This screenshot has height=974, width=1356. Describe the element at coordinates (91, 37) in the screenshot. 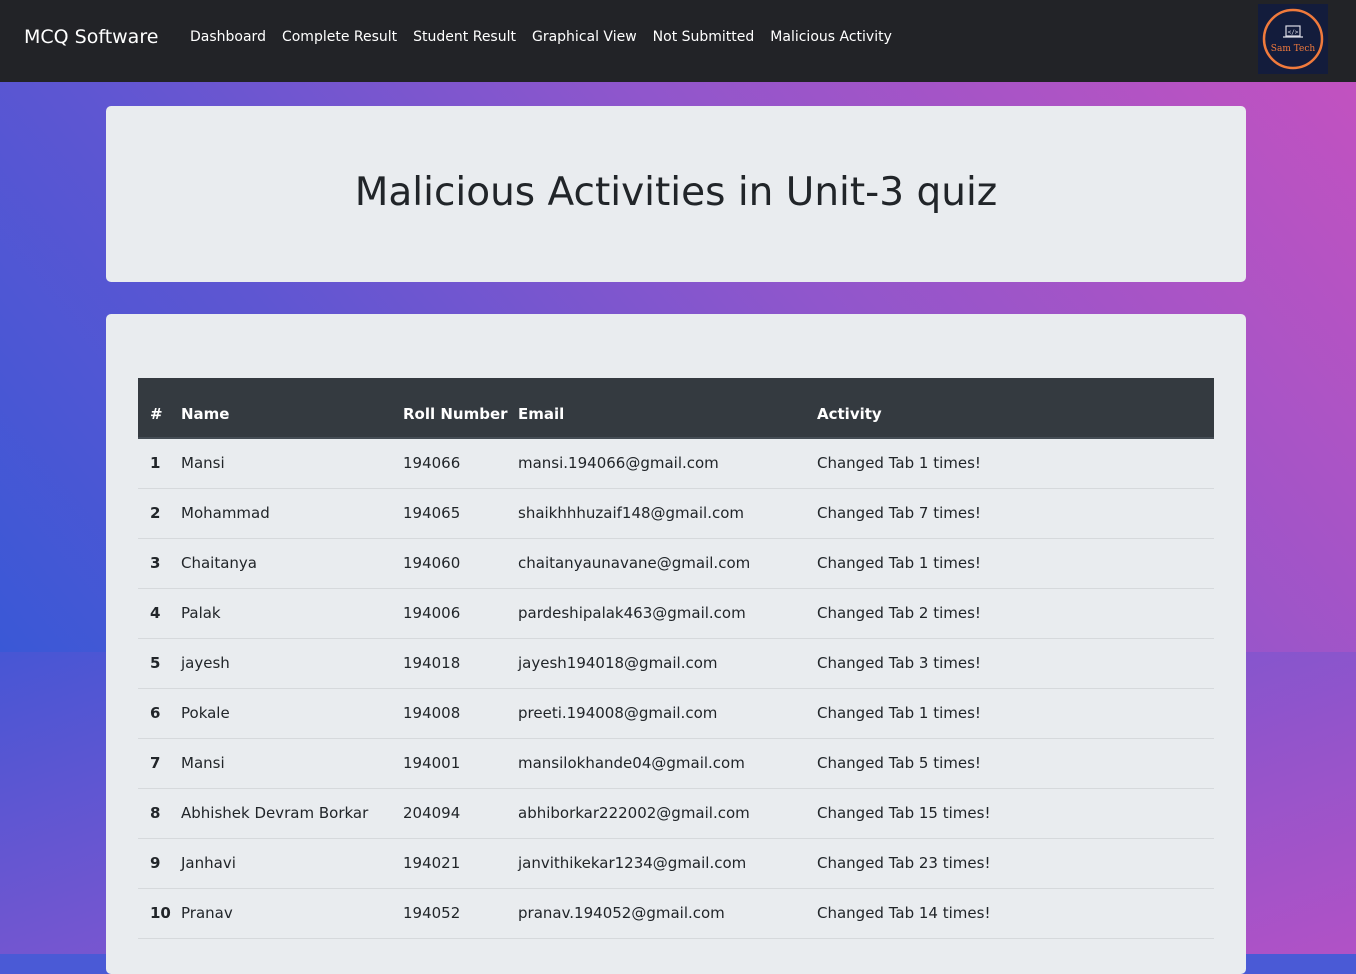

I see `brand-link: MCQ Software` at that location.